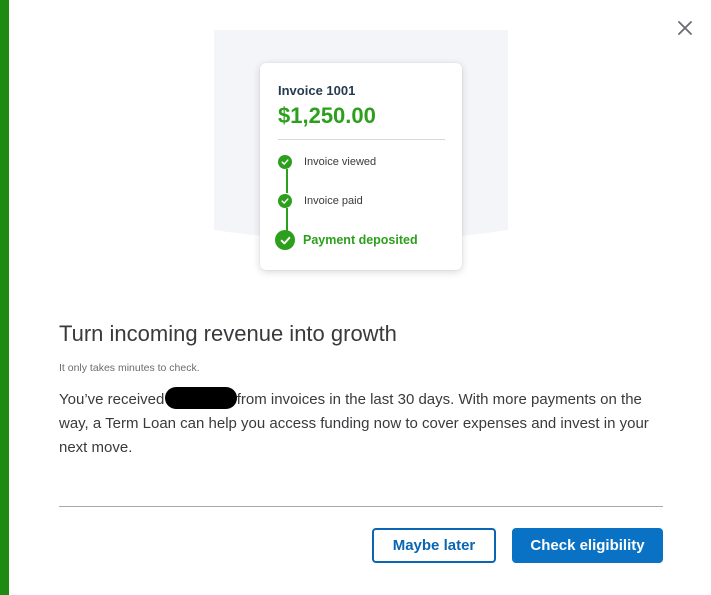 This screenshot has height=595, width=711. I want to click on modal-subtext: It only takes minutes to check., so click(129, 368).